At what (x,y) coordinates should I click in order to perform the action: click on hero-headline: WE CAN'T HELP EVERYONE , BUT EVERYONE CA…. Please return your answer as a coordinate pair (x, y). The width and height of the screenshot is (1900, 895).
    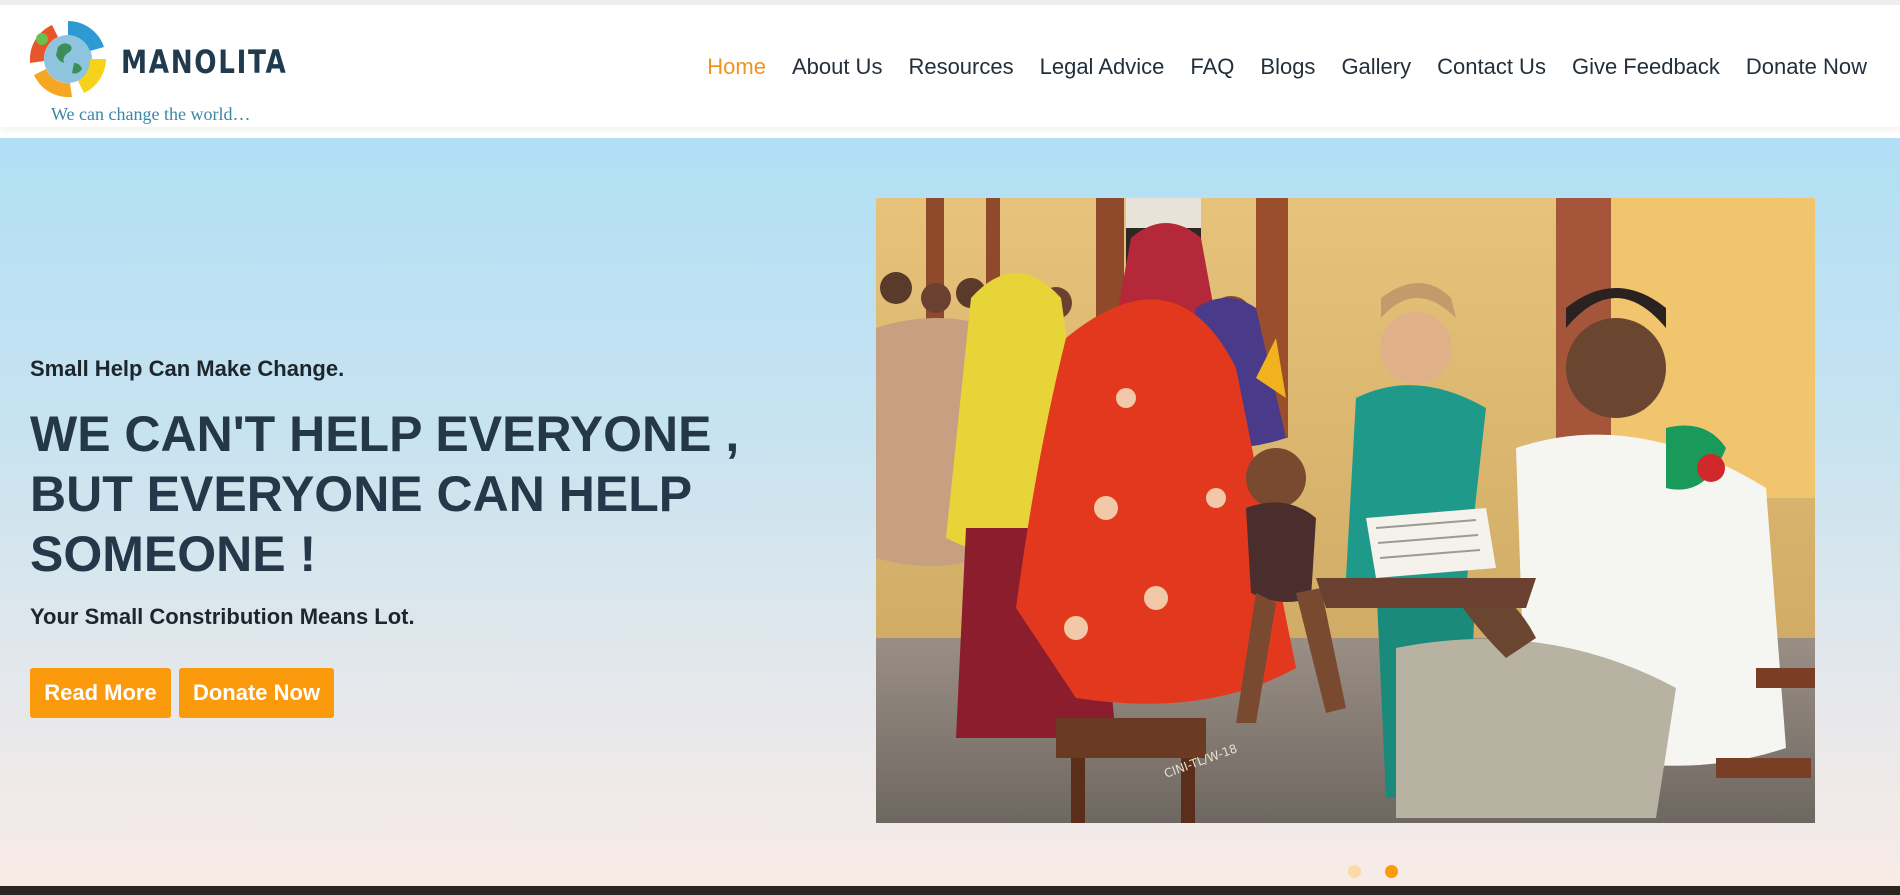
    Looking at the image, I should click on (385, 494).